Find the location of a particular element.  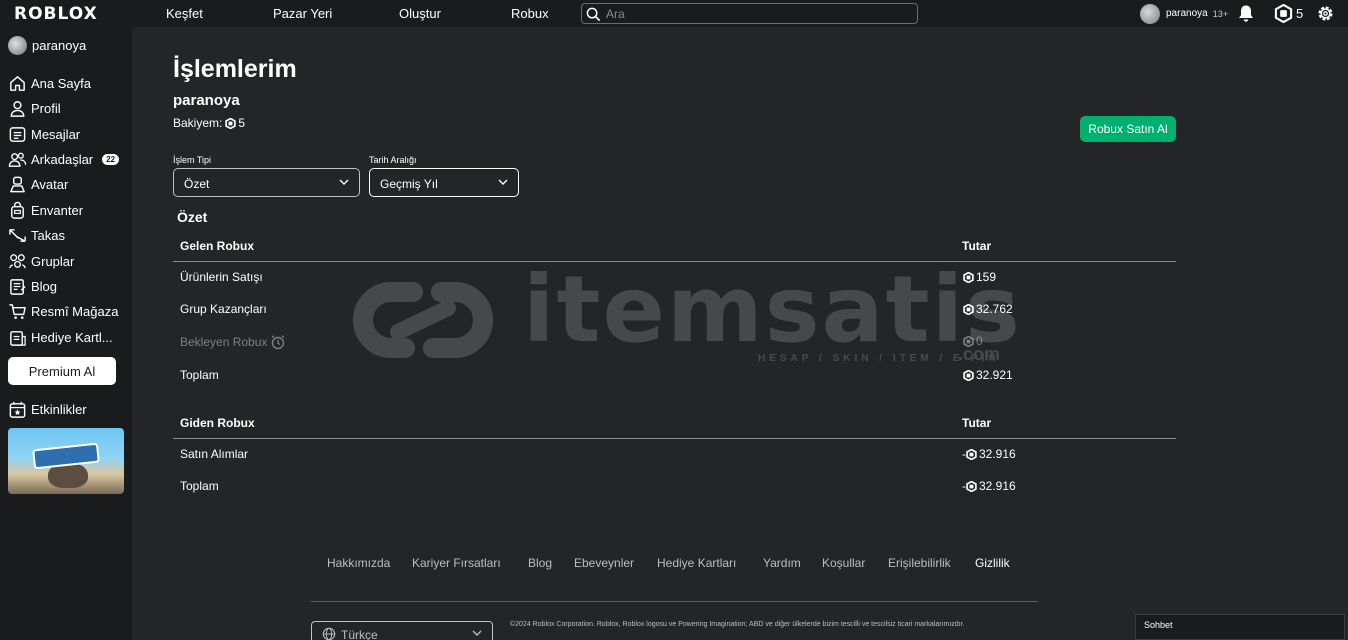

sidebar-item-label: Profil is located at coordinates (46, 108).